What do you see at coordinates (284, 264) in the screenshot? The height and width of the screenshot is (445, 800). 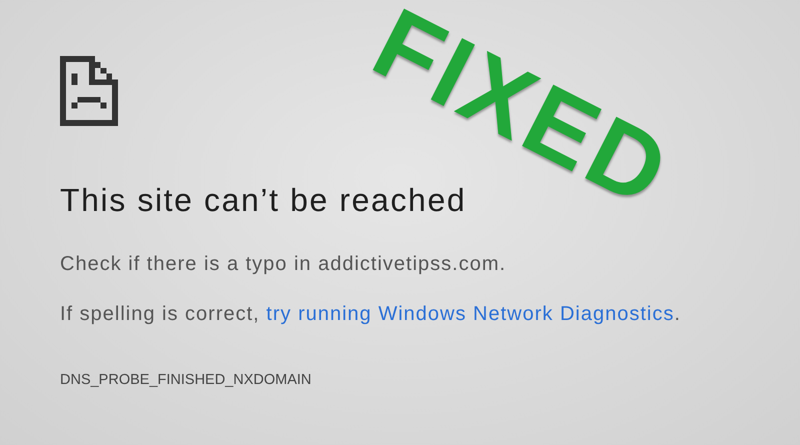 I see `error-message: Check if there is a typo in addictivetipss.com.` at bounding box center [284, 264].